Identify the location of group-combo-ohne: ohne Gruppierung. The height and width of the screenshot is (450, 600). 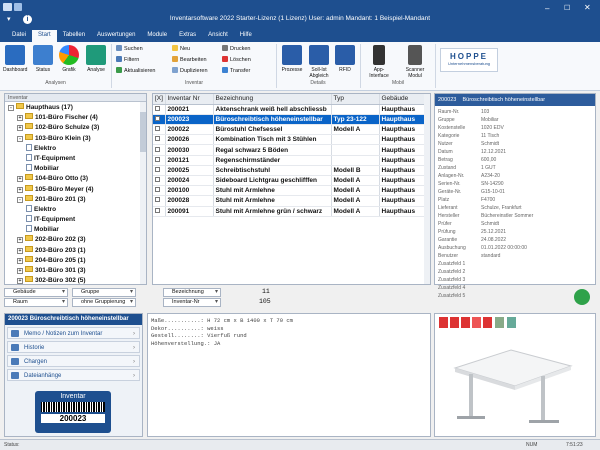
(104, 302).